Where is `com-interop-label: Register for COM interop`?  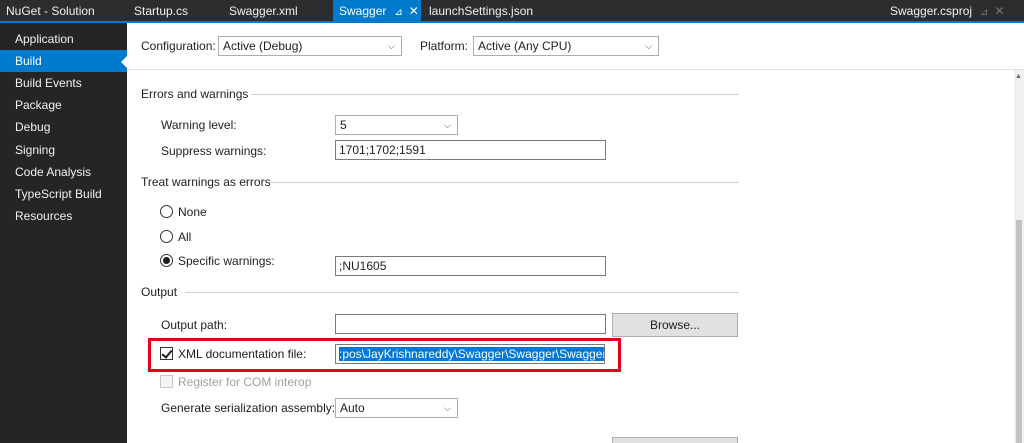 com-interop-label: Register for COM interop is located at coordinates (245, 382).